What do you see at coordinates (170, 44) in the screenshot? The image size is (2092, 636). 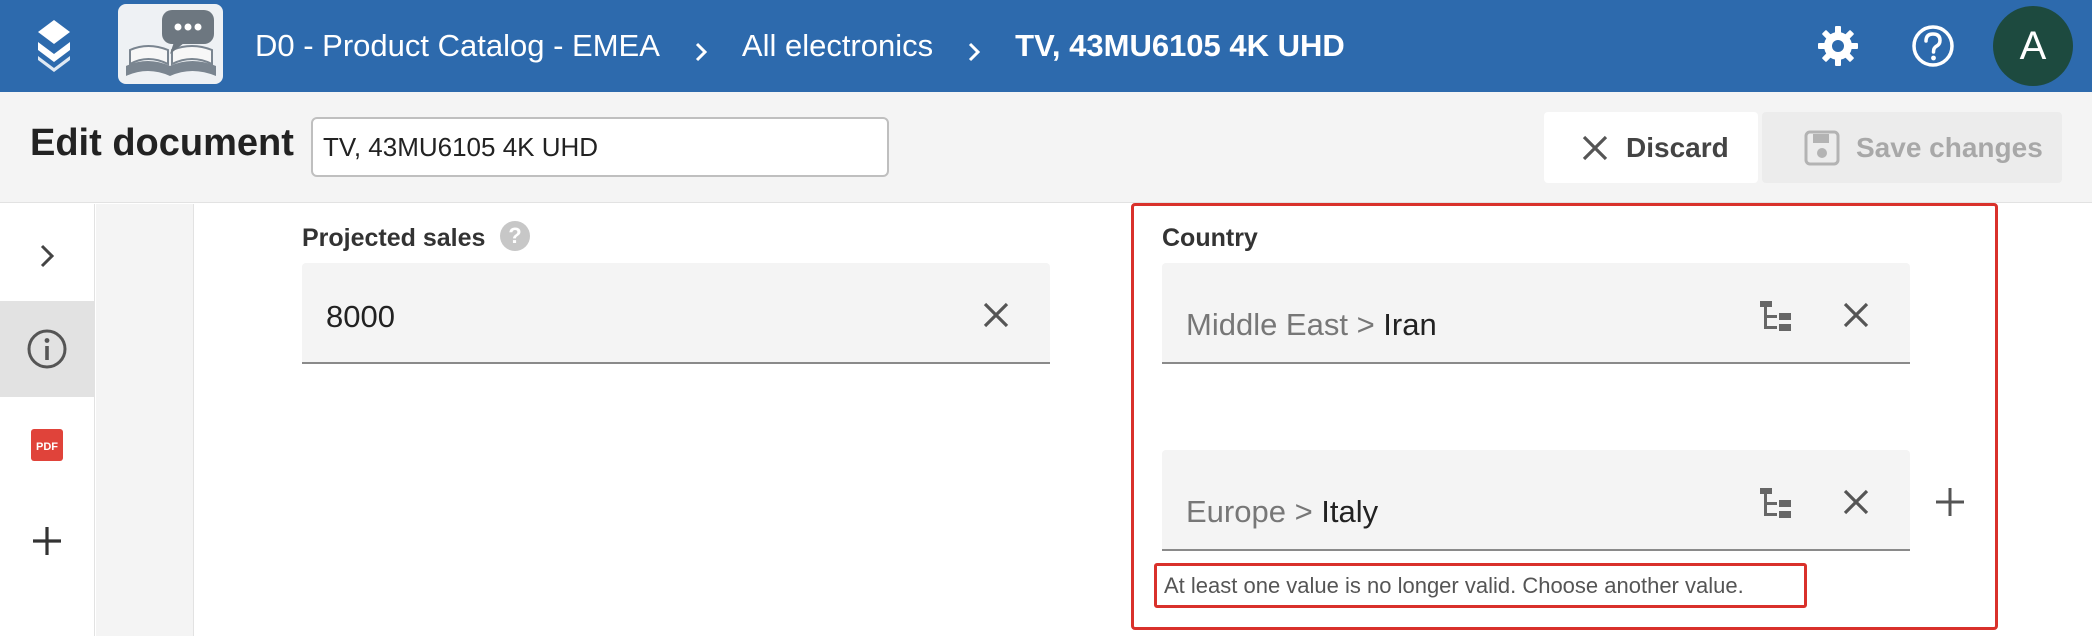 I see `catalog-thumbnail` at bounding box center [170, 44].